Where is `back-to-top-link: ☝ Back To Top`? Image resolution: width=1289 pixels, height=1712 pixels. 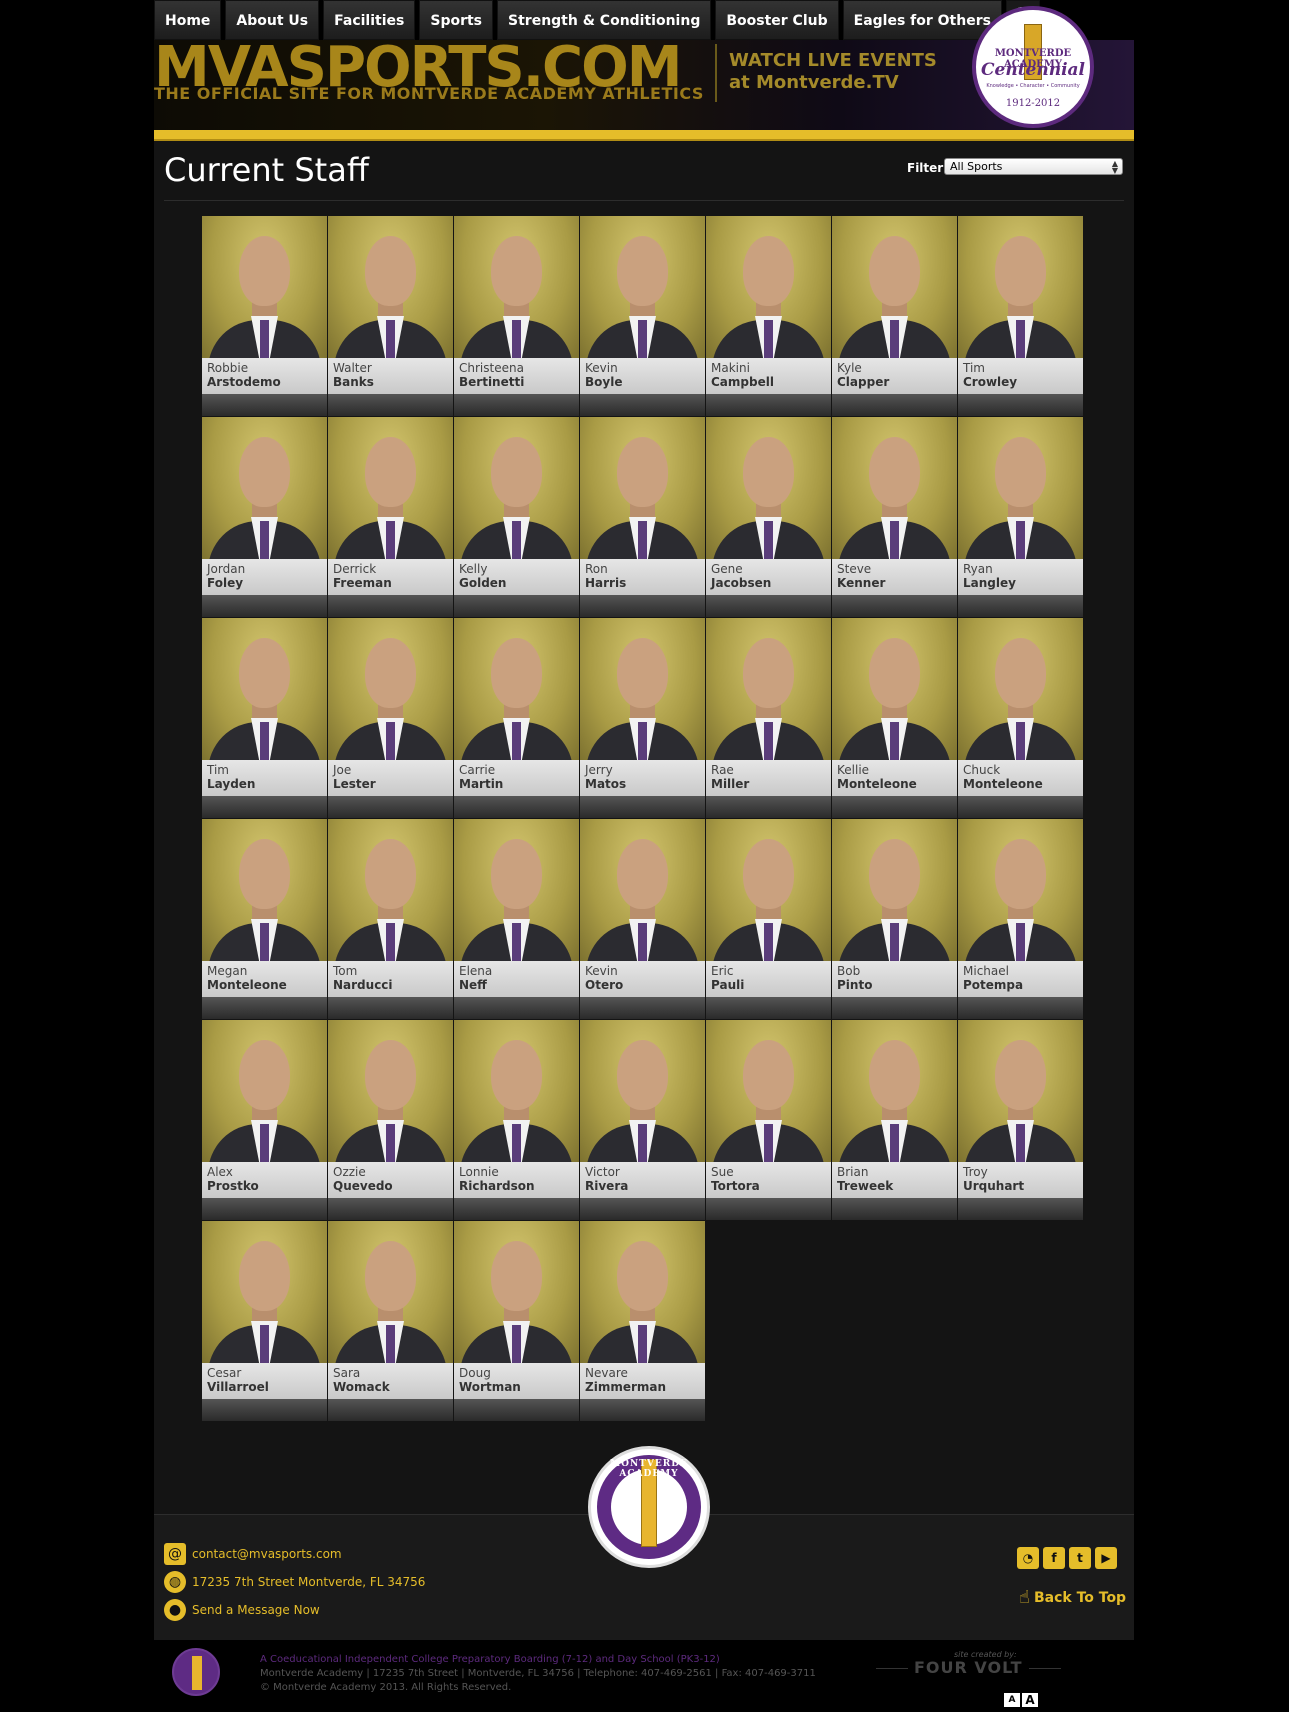 back-to-top-link: ☝ Back To Top is located at coordinates (1072, 1597).